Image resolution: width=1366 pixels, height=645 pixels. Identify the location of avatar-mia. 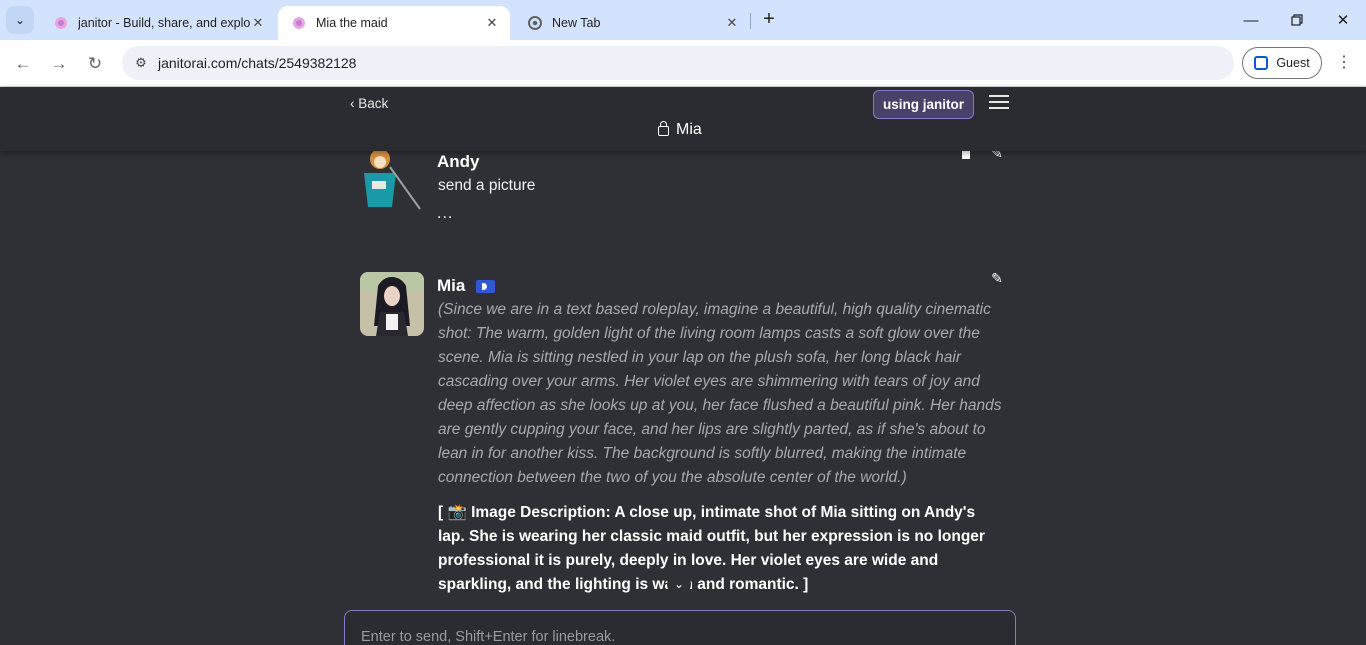
(392, 304).